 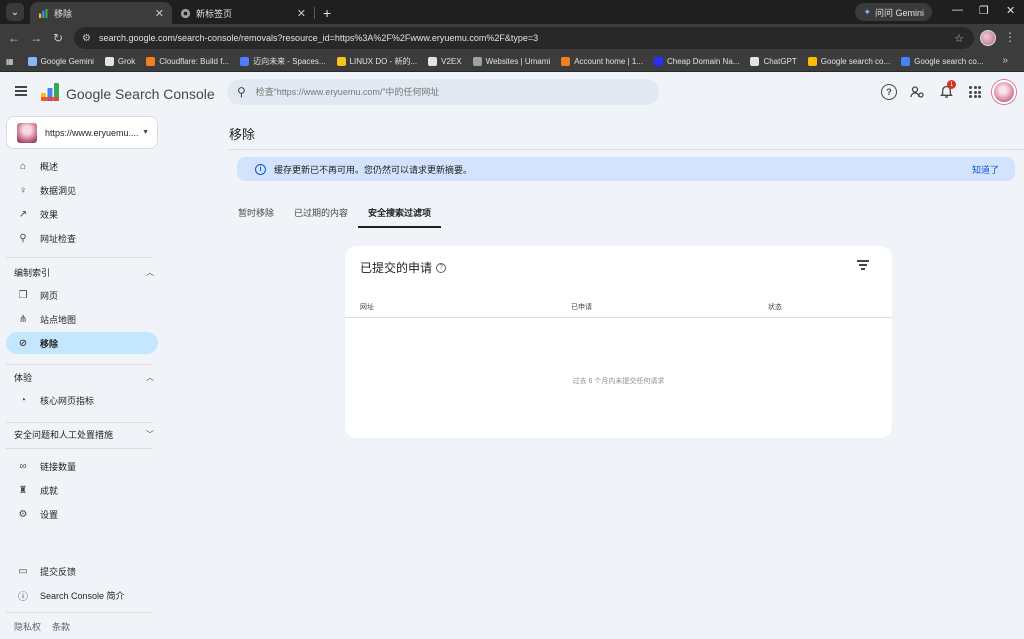 What do you see at coordinates (60, 61) in the screenshot?
I see `bookmark-item: Google Gemini` at bounding box center [60, 61].